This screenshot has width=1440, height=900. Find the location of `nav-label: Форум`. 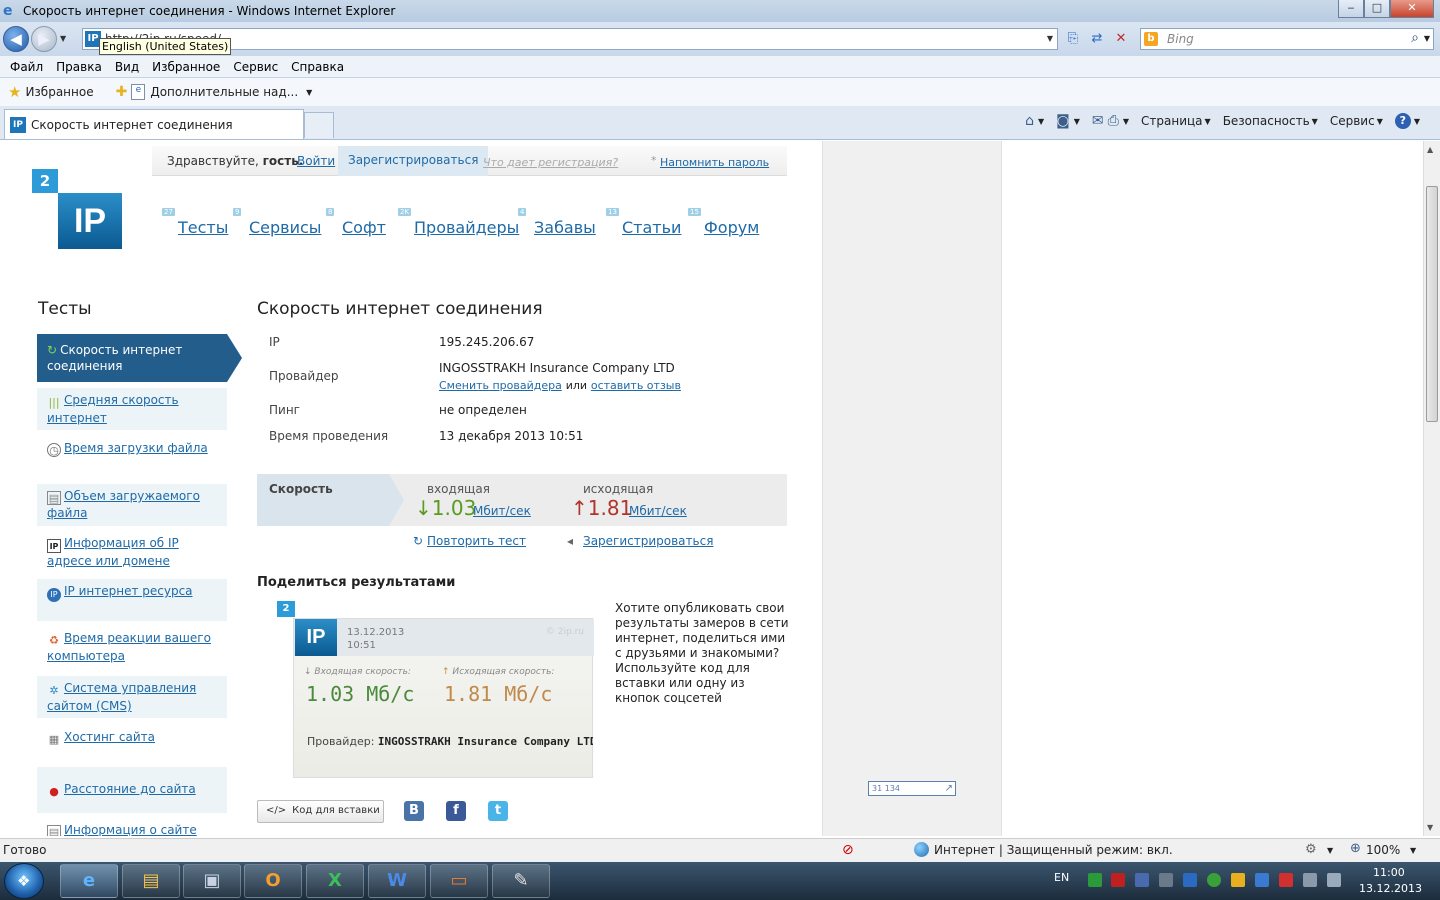

nav-label: Форум is located at coordinates (731, 227).